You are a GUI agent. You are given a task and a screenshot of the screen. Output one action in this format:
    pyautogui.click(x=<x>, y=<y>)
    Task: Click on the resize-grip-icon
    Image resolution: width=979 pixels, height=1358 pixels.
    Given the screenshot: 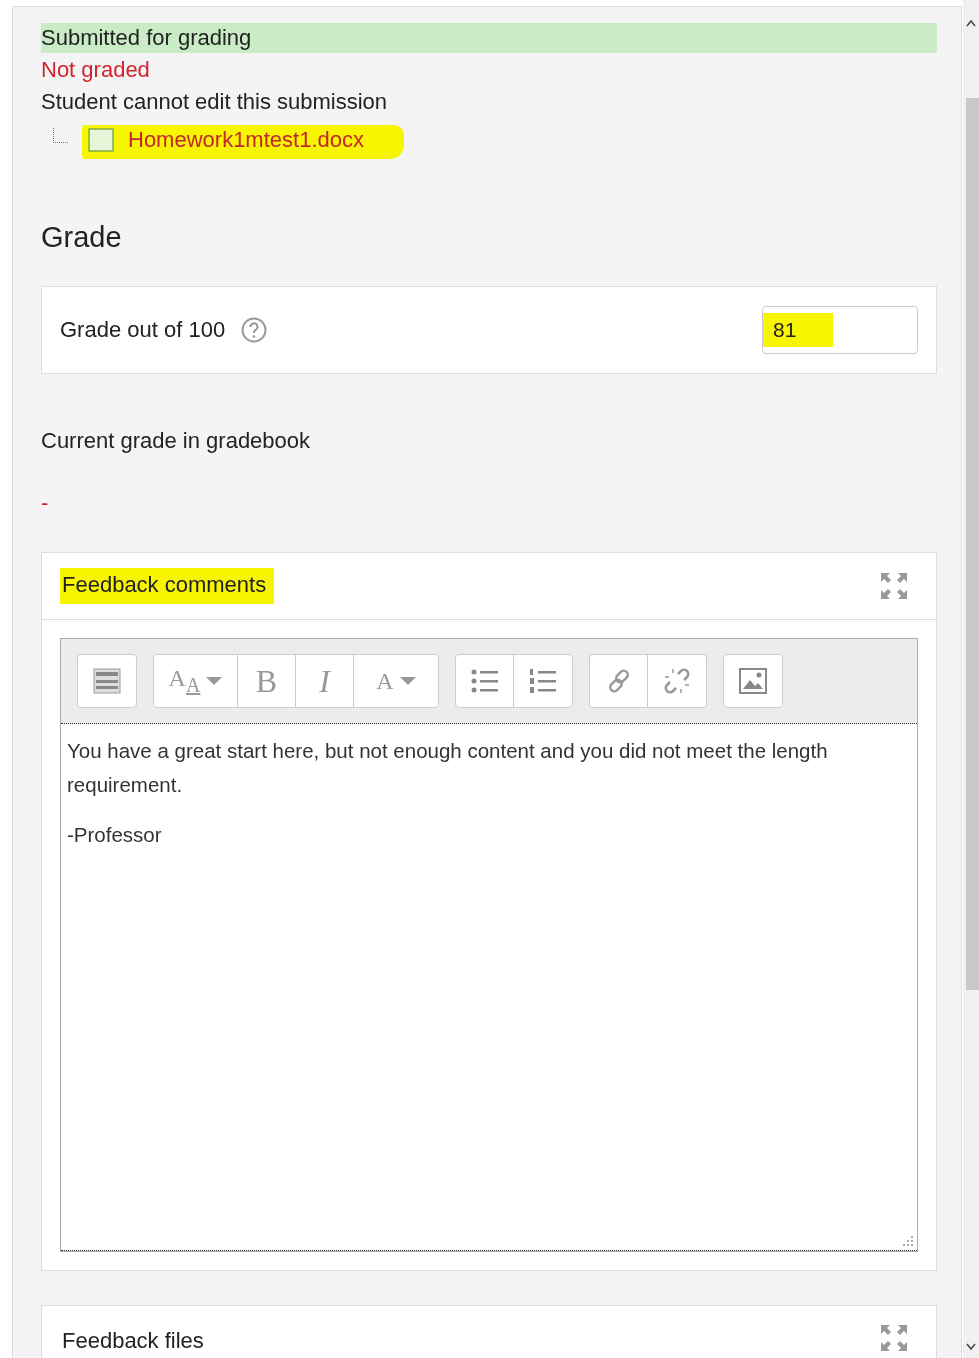 What is the action you would take?
    pyautogui.click(x=908, y=1241)
    